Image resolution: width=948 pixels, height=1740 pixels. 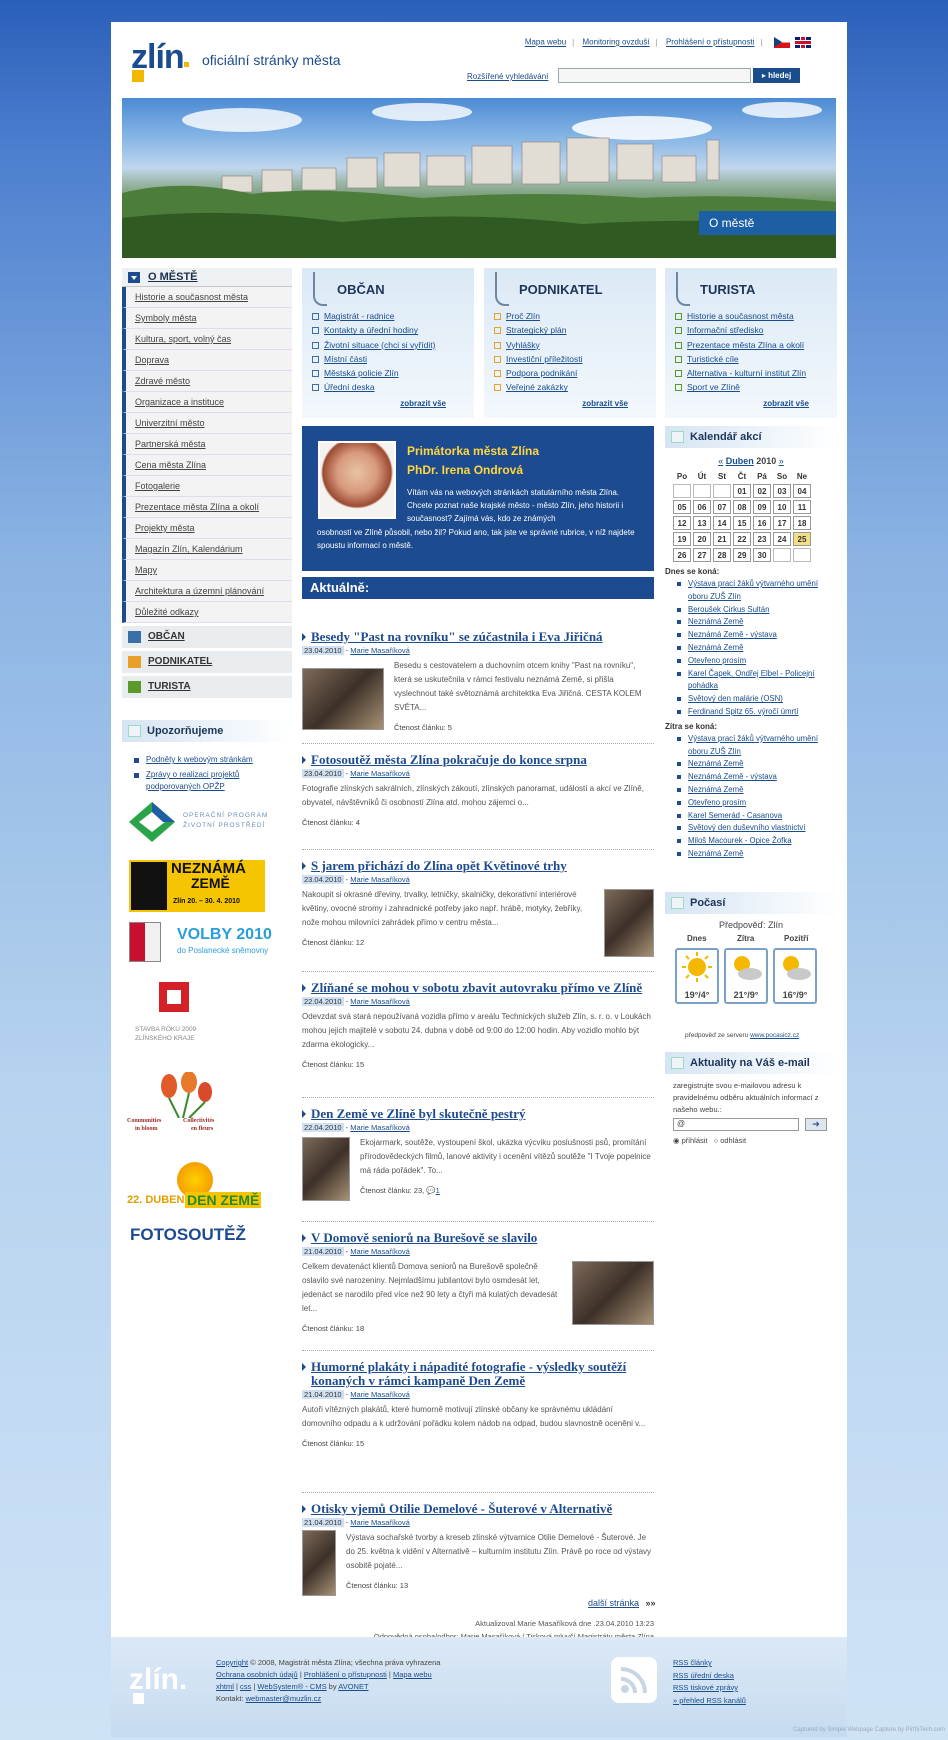 What do you see at coordinates (802, 523) in the screenshot?
I see `calendar-day: 18` at bounding box center [802, 523].